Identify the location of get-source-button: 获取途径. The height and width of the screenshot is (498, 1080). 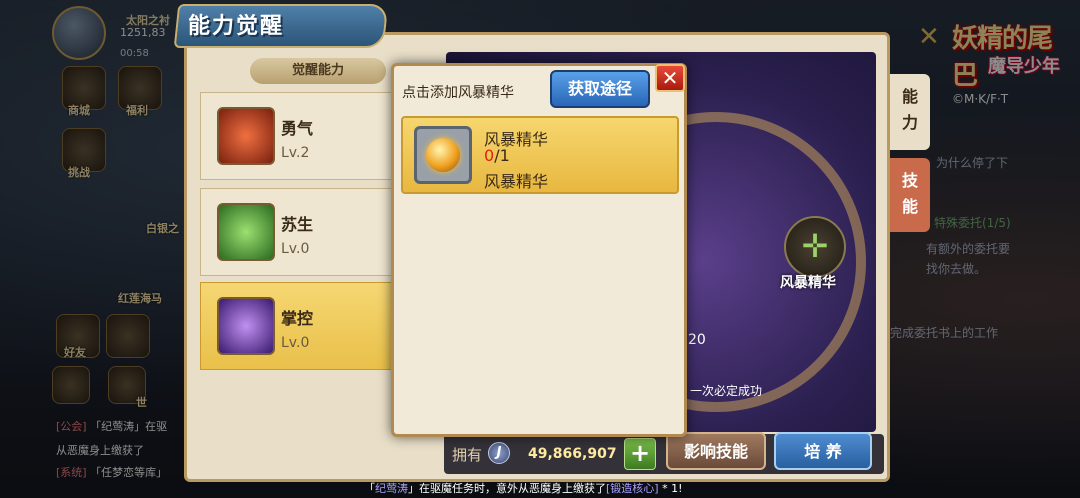
(600, 89).